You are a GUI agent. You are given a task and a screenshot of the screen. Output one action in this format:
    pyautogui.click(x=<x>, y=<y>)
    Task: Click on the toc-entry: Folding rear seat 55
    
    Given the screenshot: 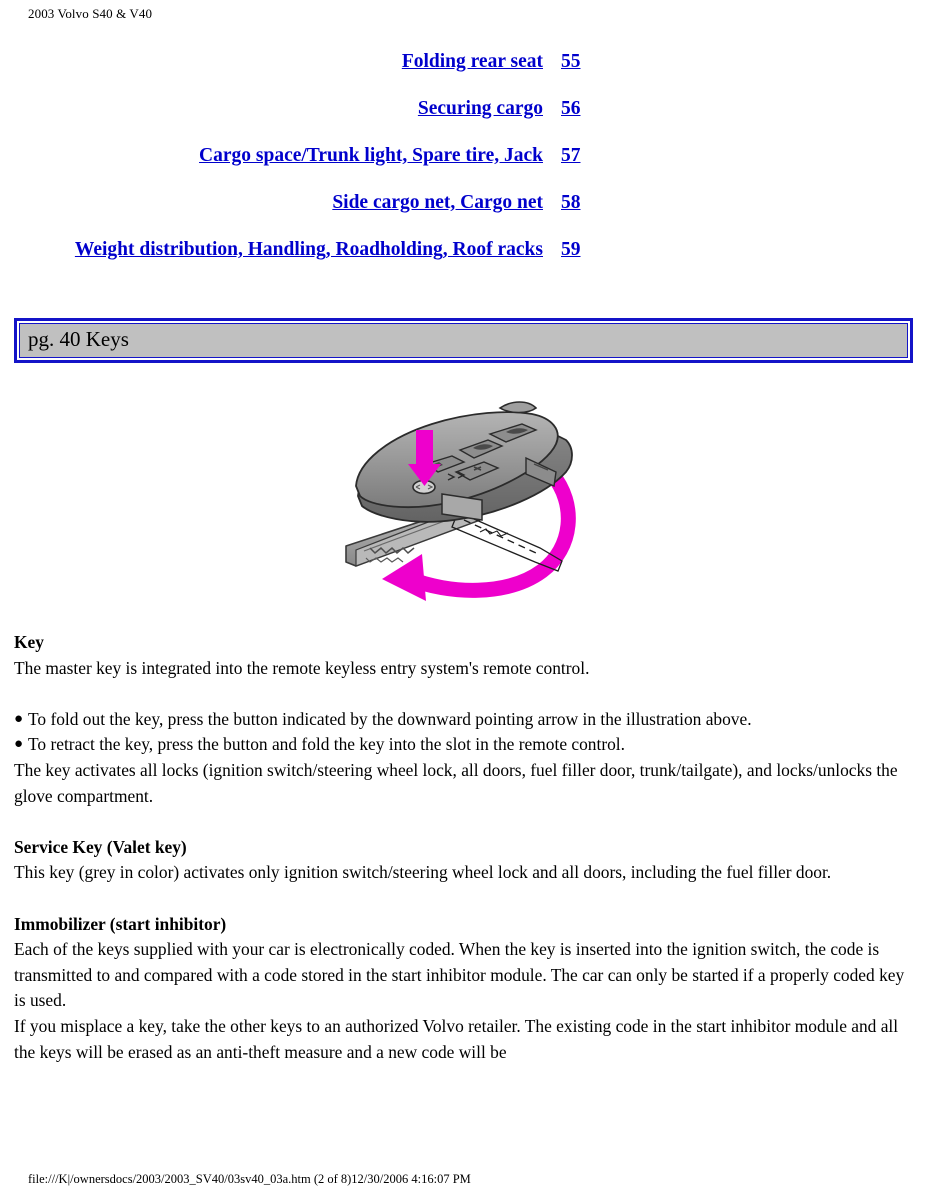 What is the action you would take?
    pyautogui.click(x=291, y=75)
    